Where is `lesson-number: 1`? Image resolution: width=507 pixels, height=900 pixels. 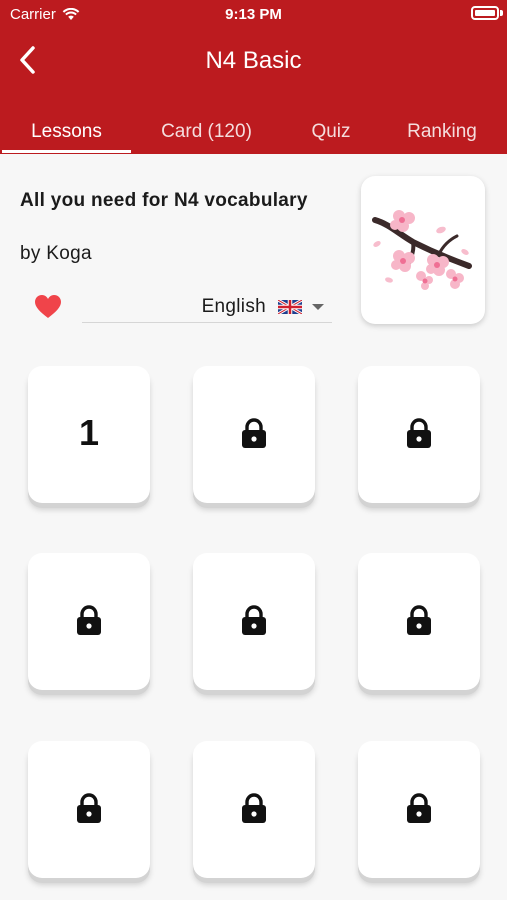
lesson-number: 1 is located at coordinates (89, 432).